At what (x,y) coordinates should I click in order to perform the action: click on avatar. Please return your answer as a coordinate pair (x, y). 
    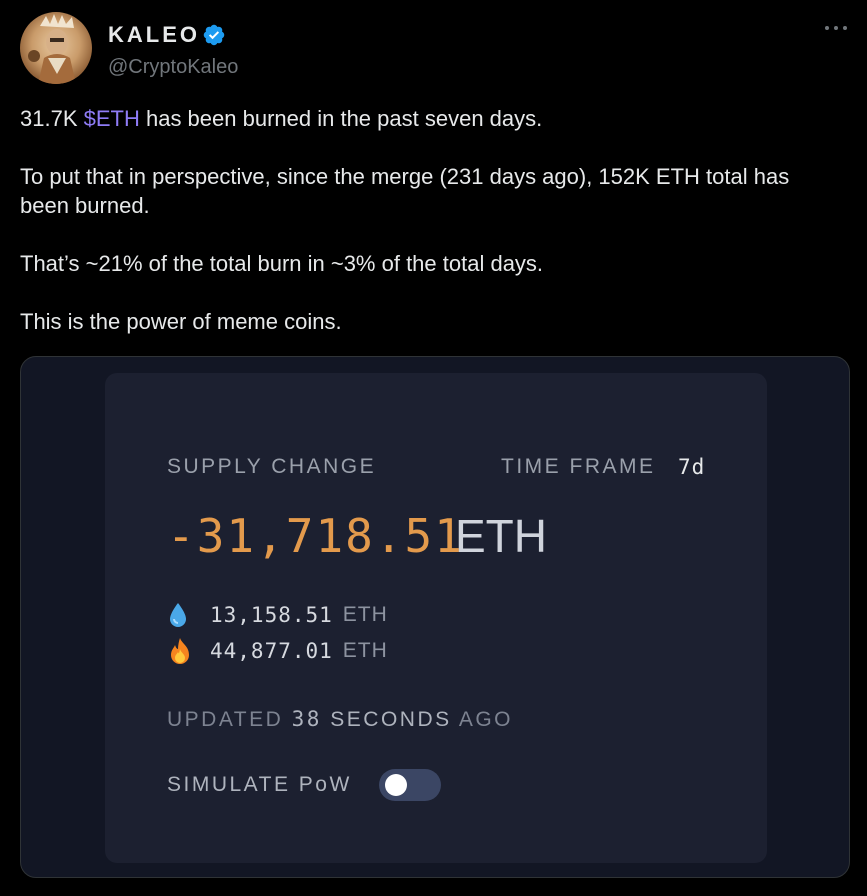
    Looking at the image, I should click on (56, 48).